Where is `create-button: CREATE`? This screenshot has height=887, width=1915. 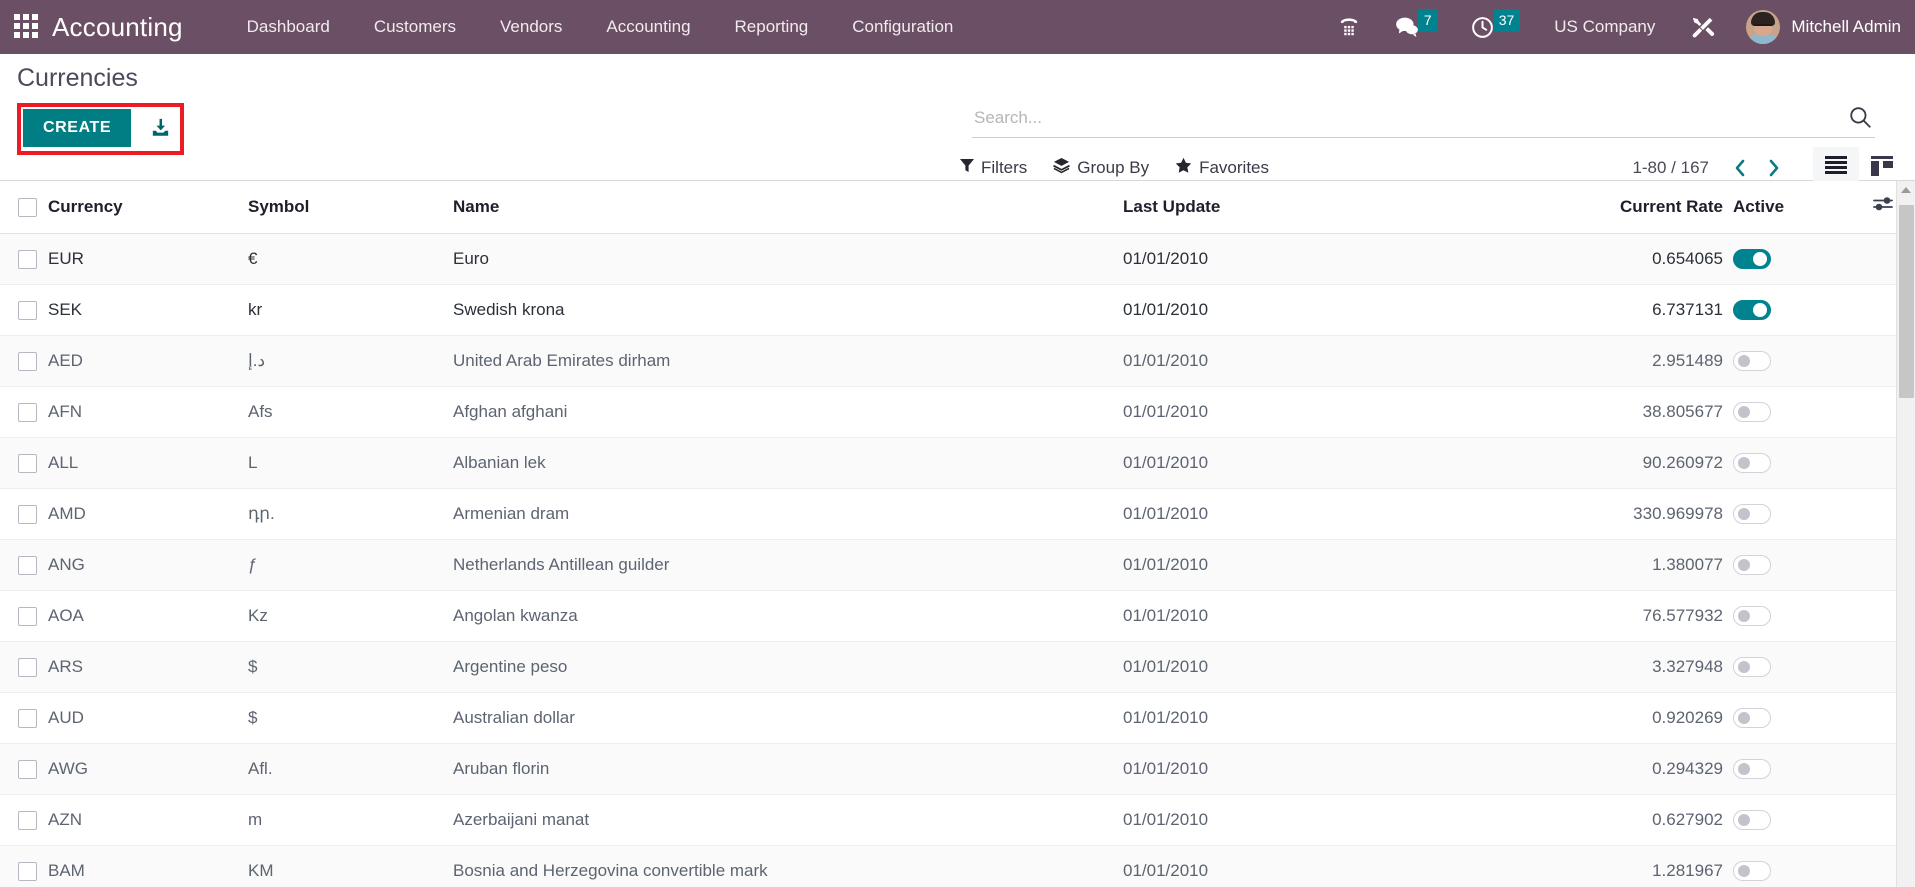
create-button: CREATE is located at coordinates (77, 127).